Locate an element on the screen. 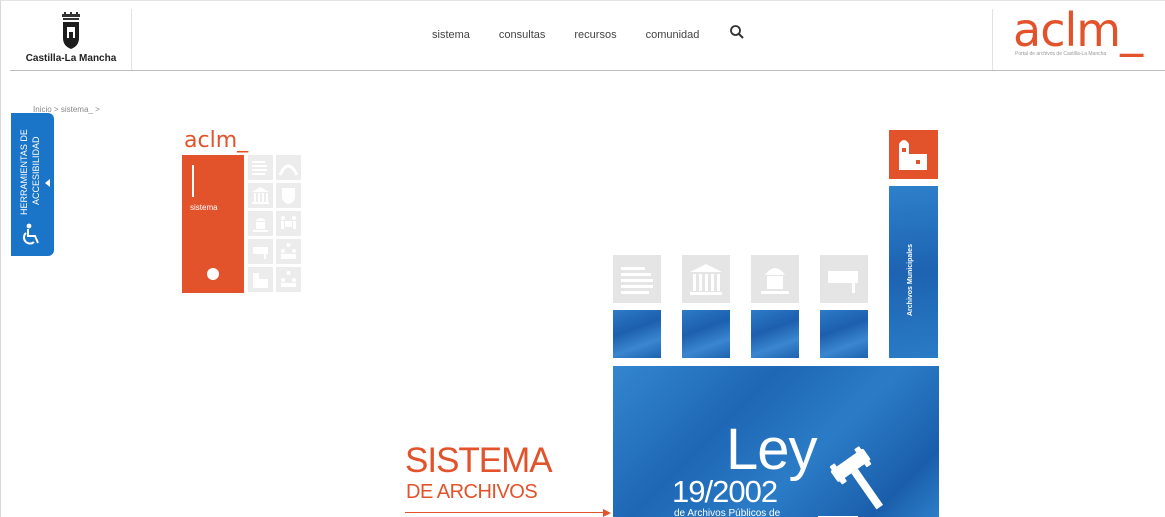  search-button is located at coordinates (737, 32).